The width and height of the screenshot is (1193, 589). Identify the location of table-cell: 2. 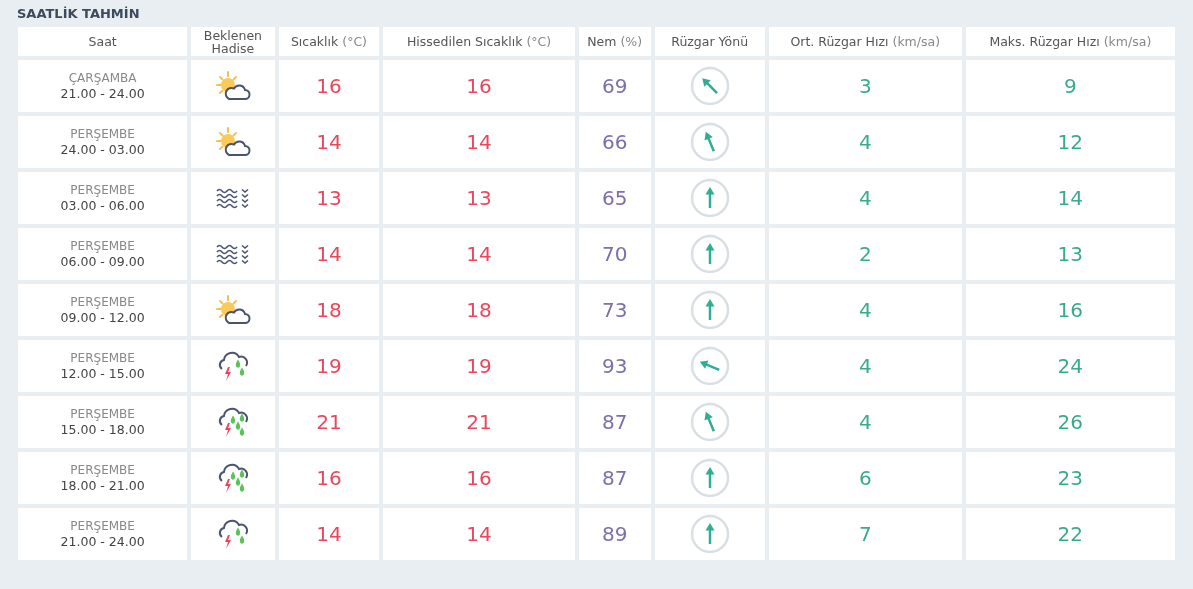
(865, 254).